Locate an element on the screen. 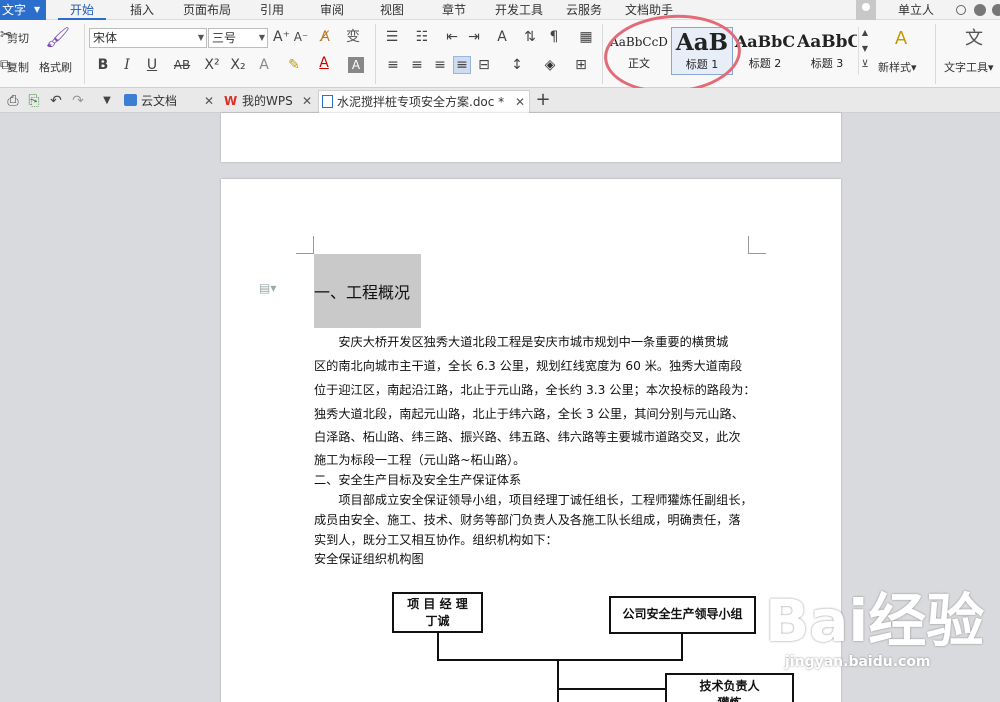  tab-developer-tools: 开发工具 is located at coordinates (519, 10).